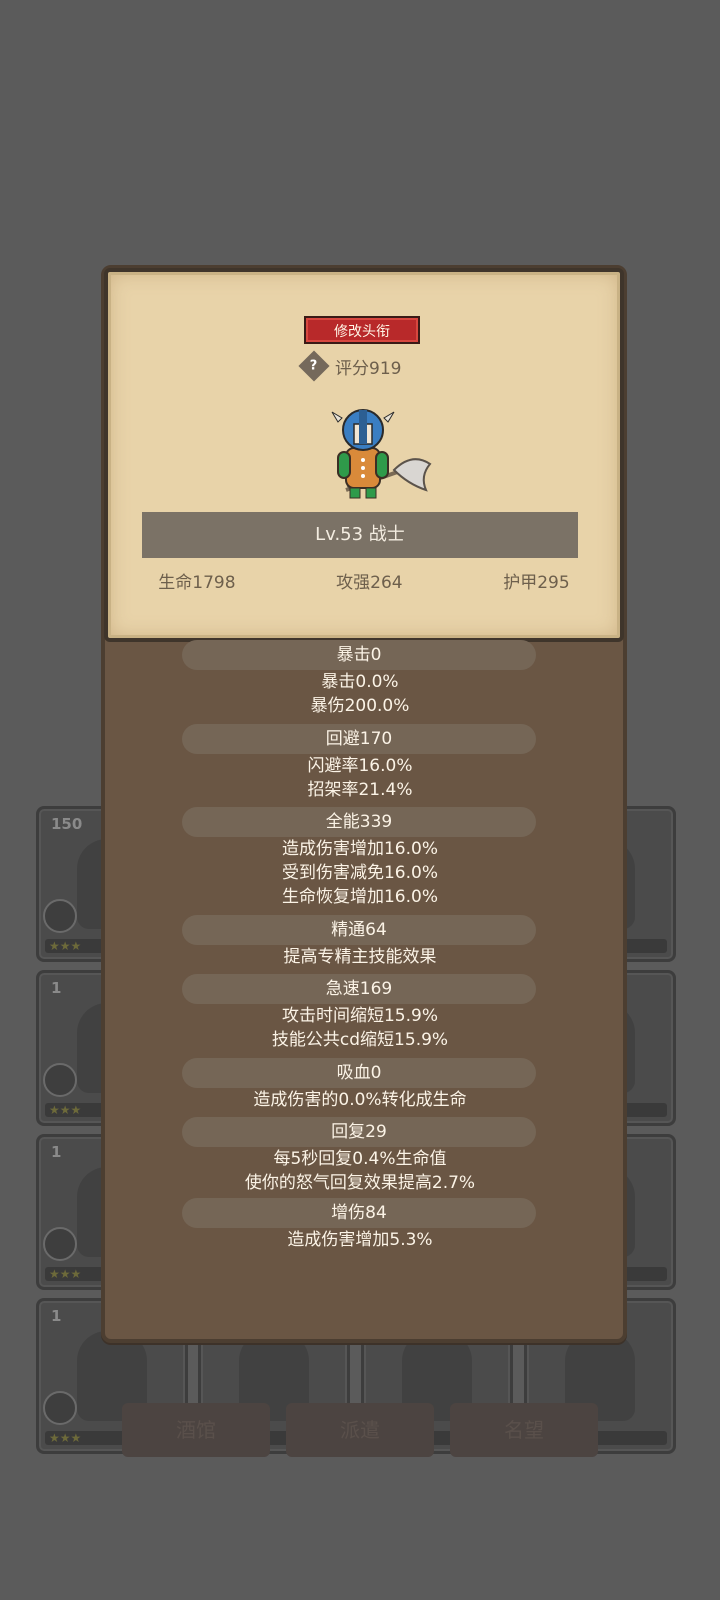 This screenshot has width=720, height=1600. What do you see at coordinates (360, 957) in the screenshot?
I see `stat-line: 提高专精主技能效果` at bounding box center [360, 957].